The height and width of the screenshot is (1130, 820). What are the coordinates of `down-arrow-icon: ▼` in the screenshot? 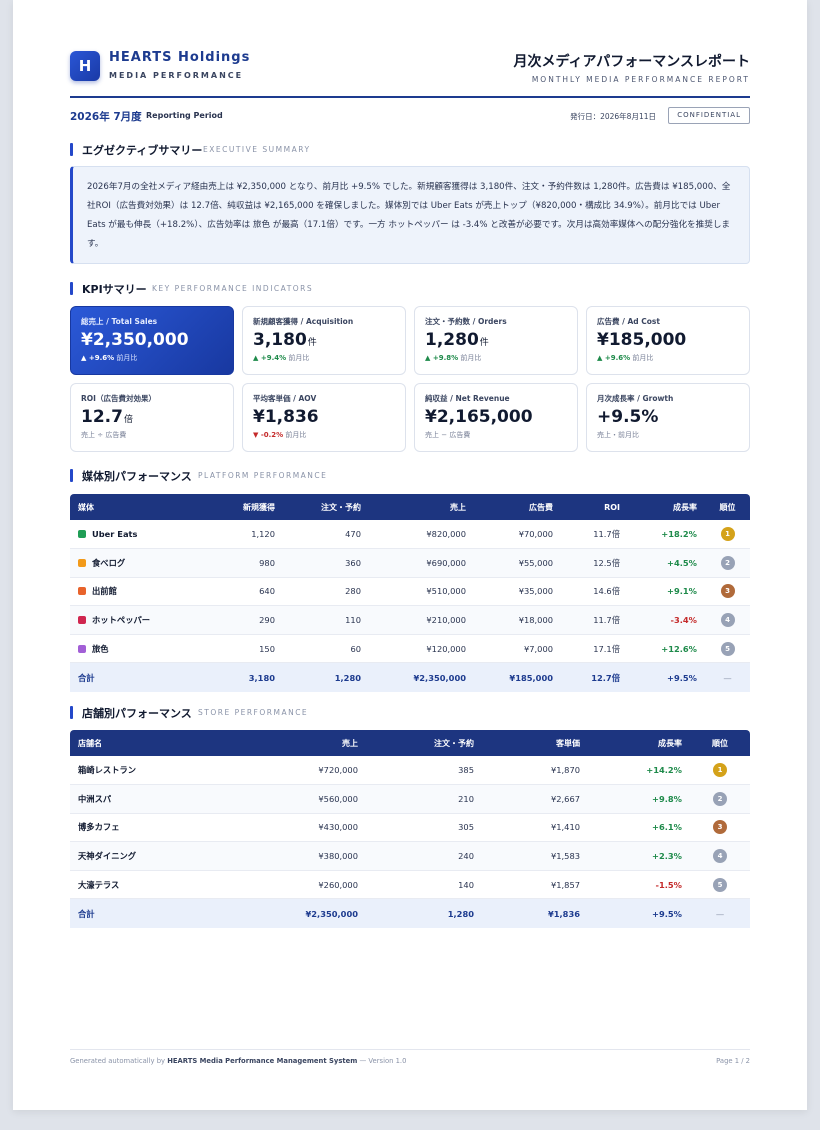 It's located at (256, 435).